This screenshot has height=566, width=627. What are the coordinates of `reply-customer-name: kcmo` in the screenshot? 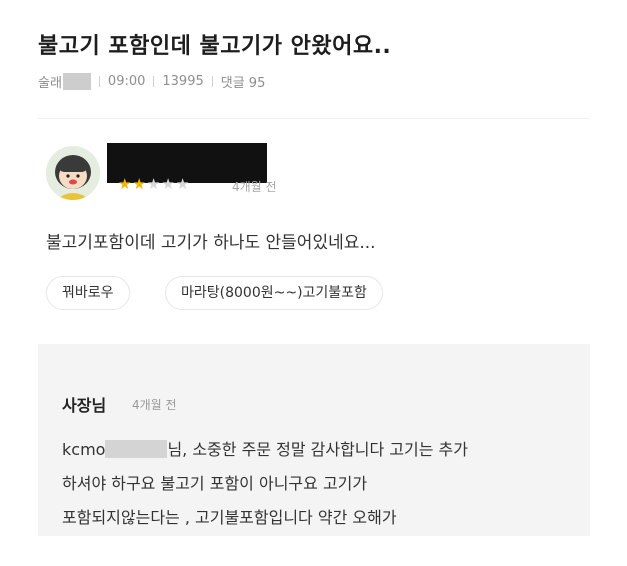 It's located at (84, 449).